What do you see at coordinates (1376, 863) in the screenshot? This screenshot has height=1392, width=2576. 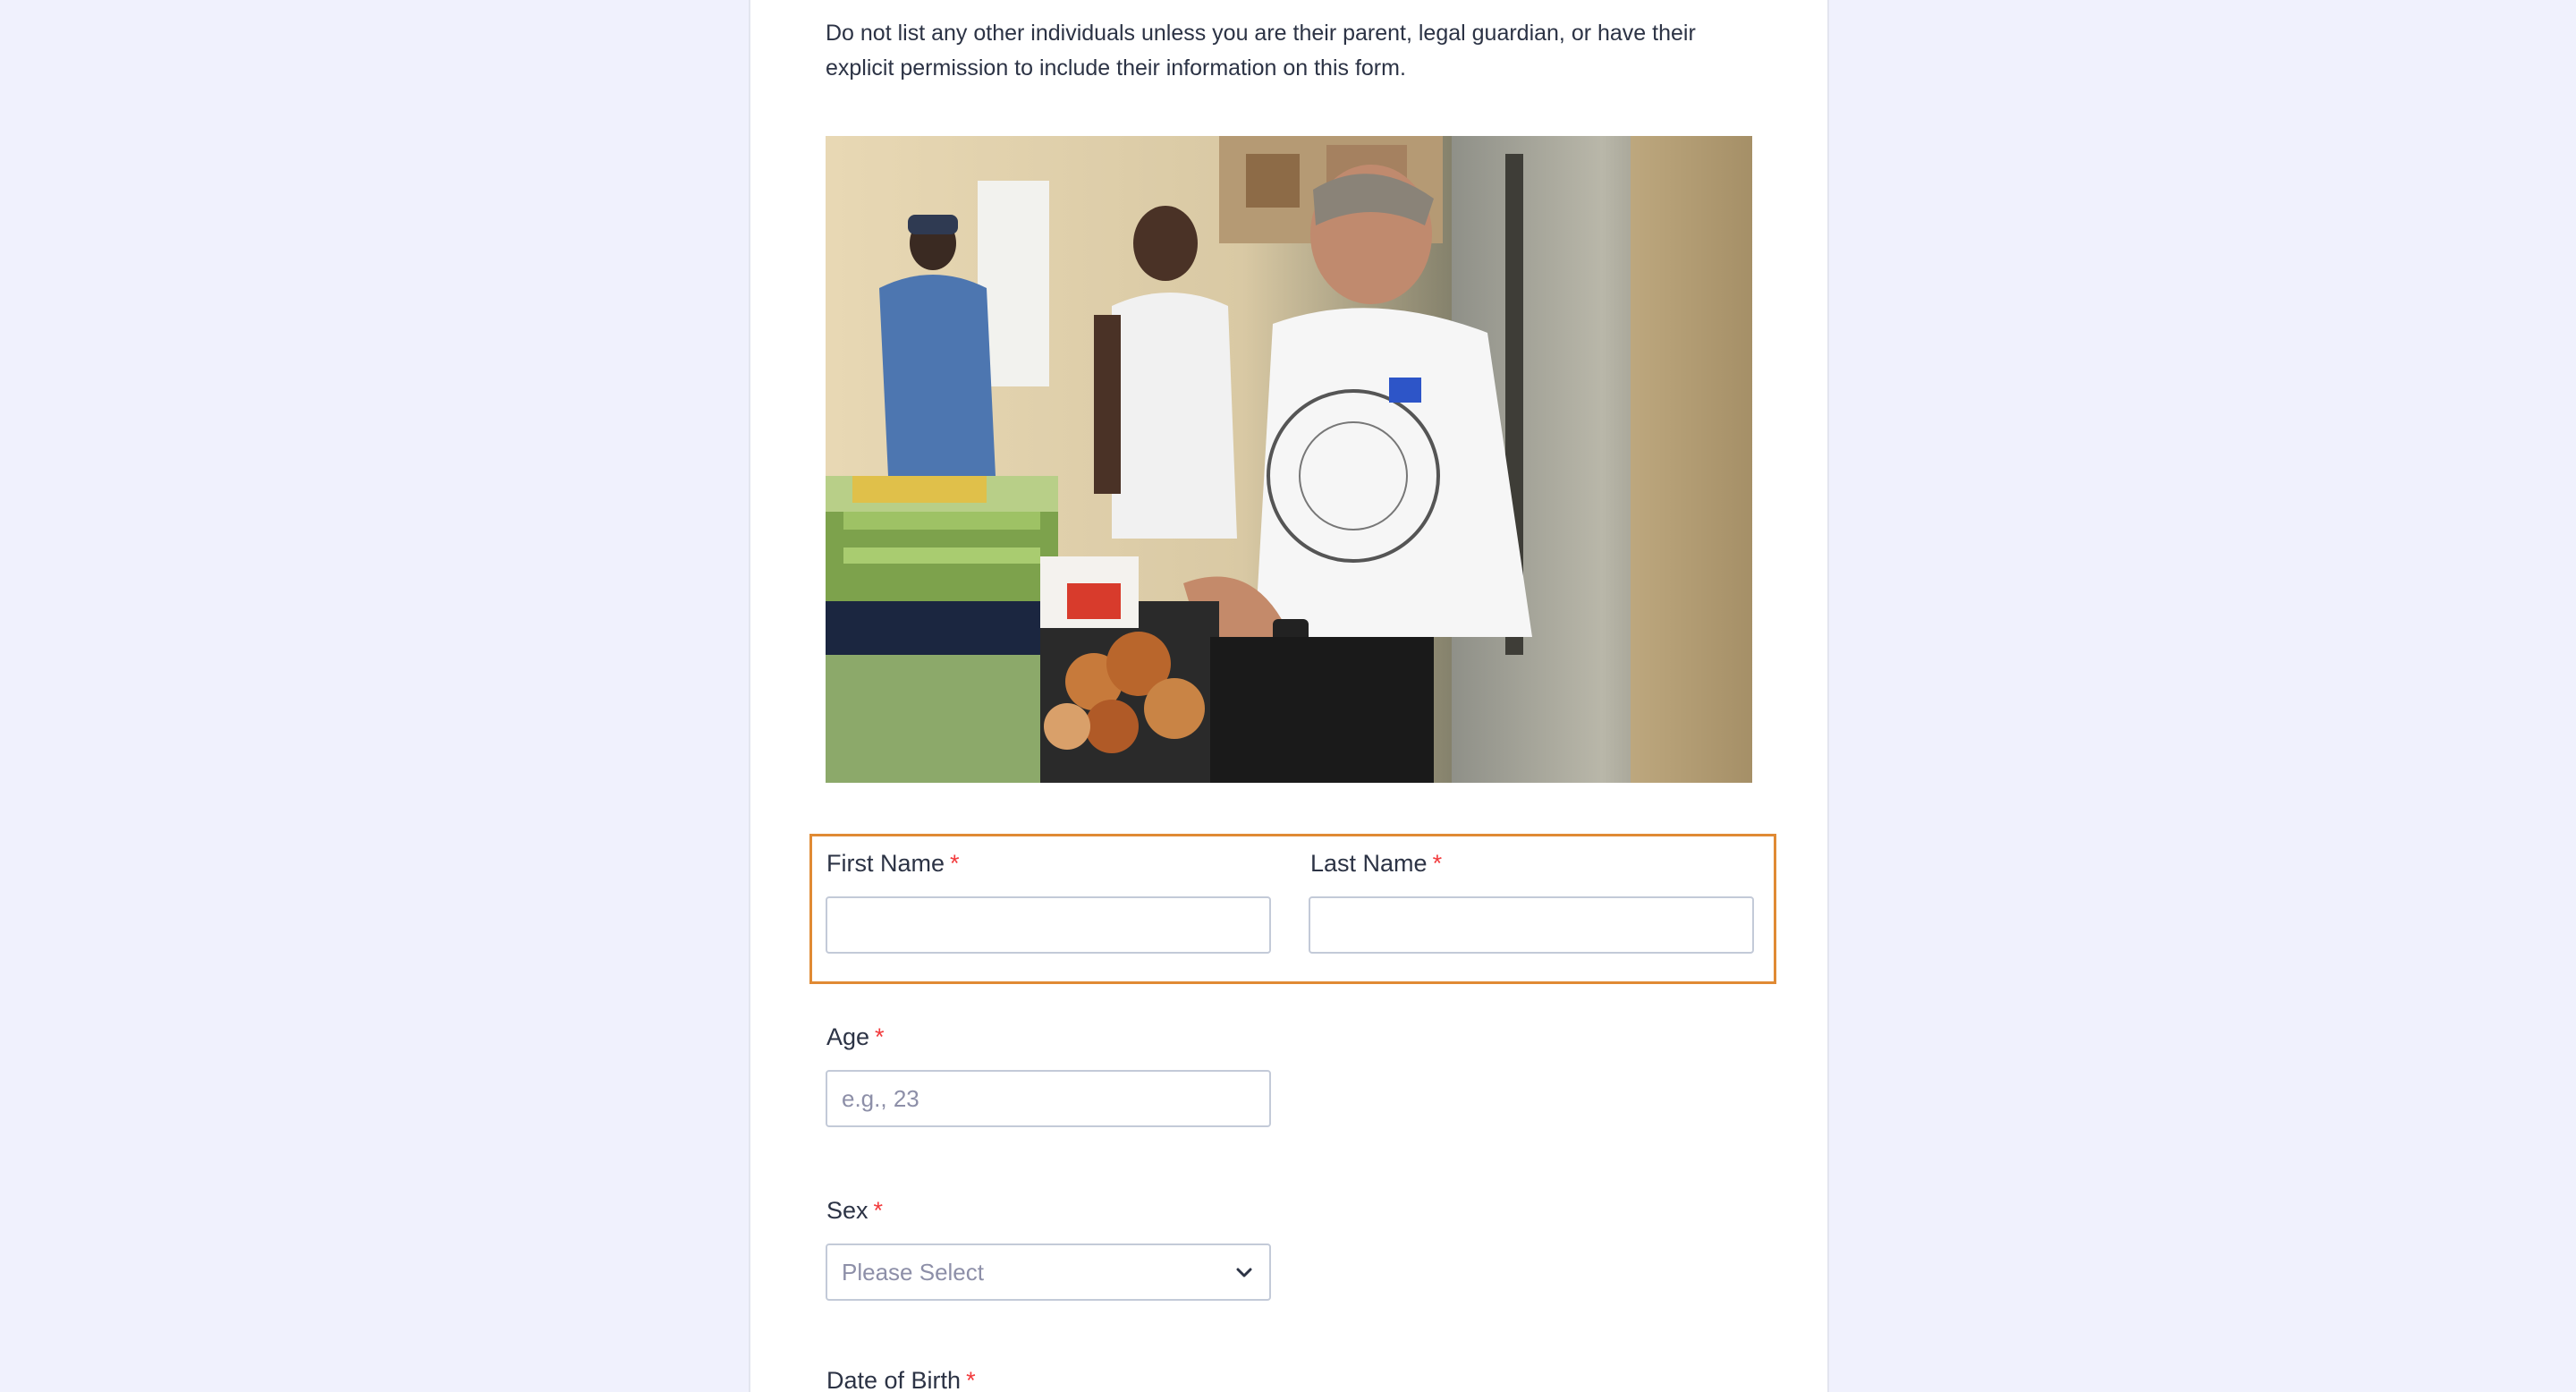 I see `last-name-label: Last Name *` at bounding box center [1376, 863].